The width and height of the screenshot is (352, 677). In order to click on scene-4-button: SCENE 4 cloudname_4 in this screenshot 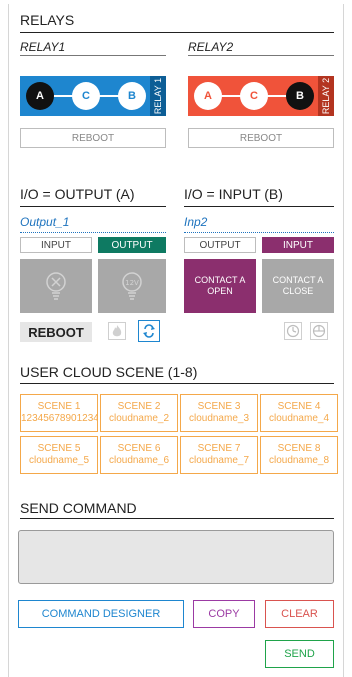, I will do `click(299, 413)`.